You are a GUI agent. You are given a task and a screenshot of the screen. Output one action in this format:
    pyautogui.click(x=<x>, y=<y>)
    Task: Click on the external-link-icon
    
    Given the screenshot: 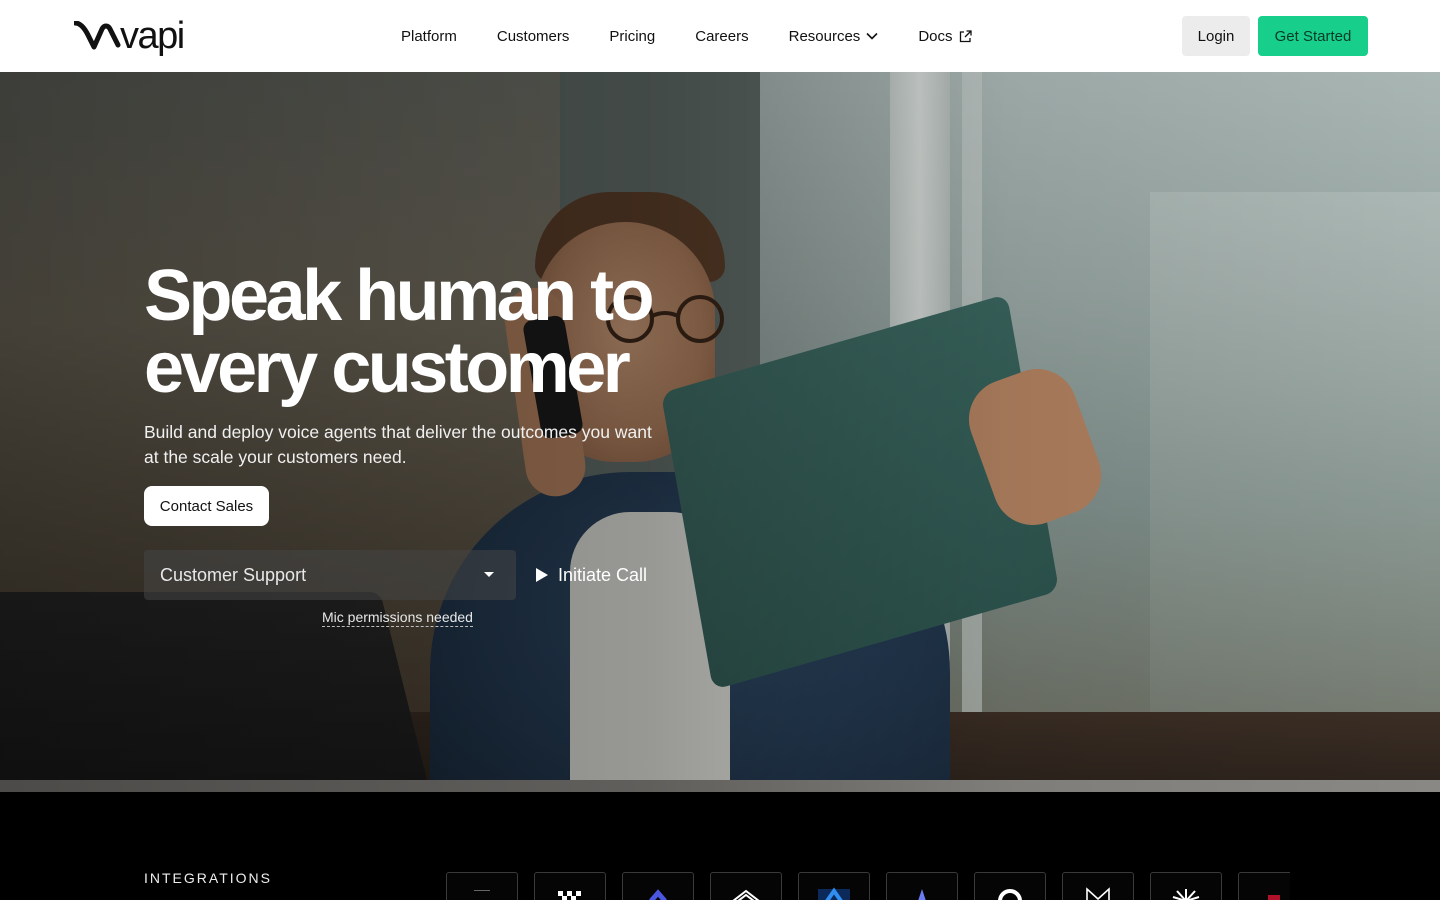 What is the action you would take?
    pyautogui.click(x=965, y=35)
    